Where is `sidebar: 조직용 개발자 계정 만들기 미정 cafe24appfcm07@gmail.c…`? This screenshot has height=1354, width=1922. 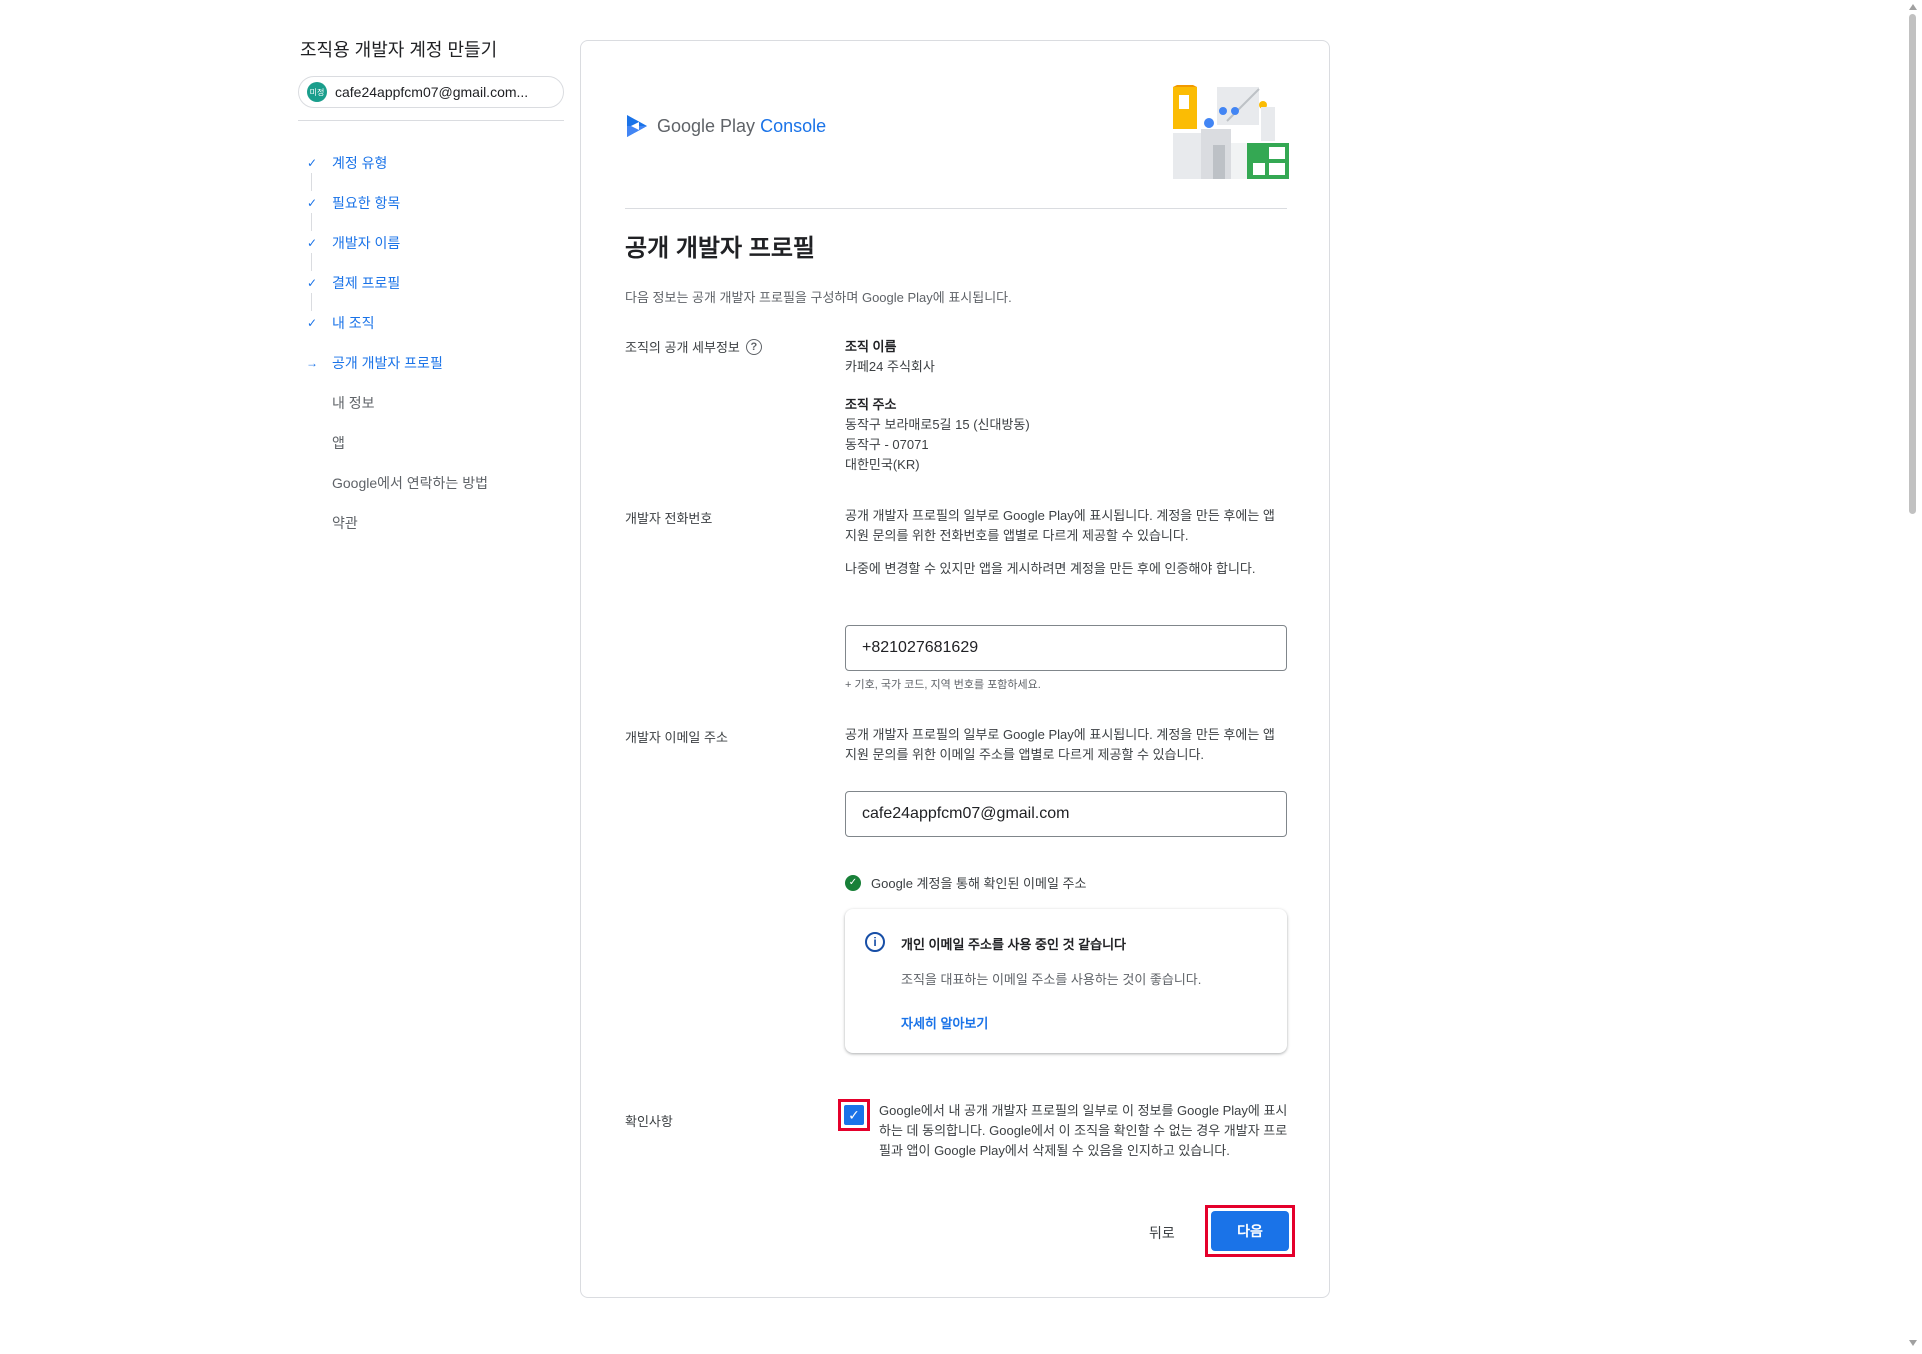 sidebar: 조직용 개발자 계정 만들기 미정 cafe24appfcm07@gmail.c… is located at coordinates (431, 289).